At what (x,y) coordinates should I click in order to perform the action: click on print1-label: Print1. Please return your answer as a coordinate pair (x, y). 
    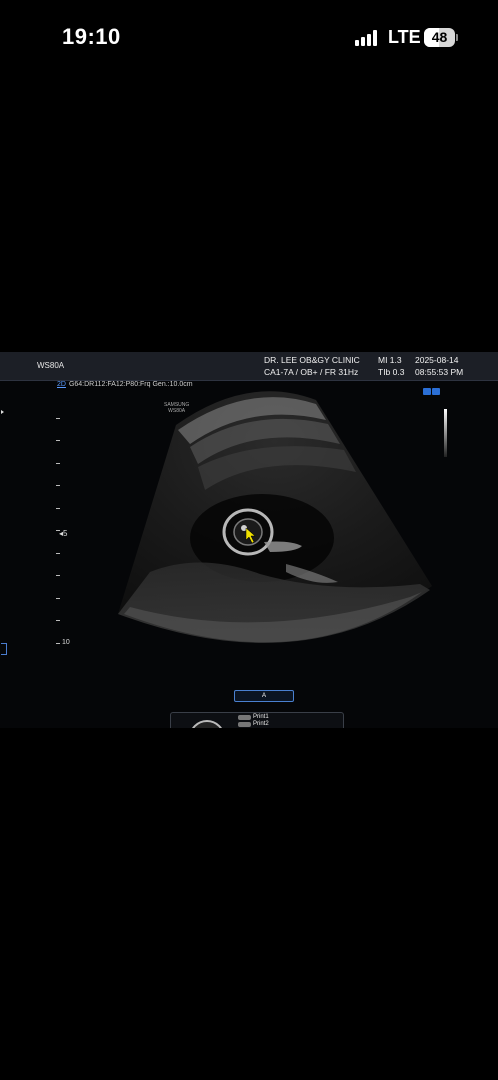
    Looking at the image, I should click on (261, 717).